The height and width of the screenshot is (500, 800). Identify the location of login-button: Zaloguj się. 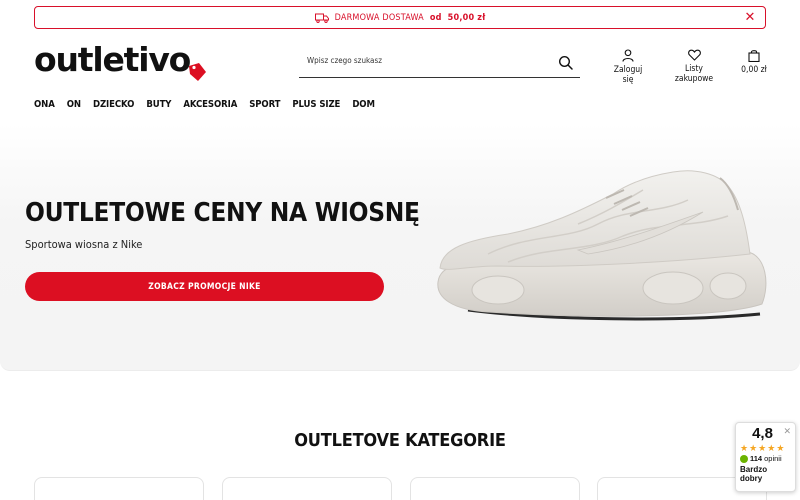
(628, 67).